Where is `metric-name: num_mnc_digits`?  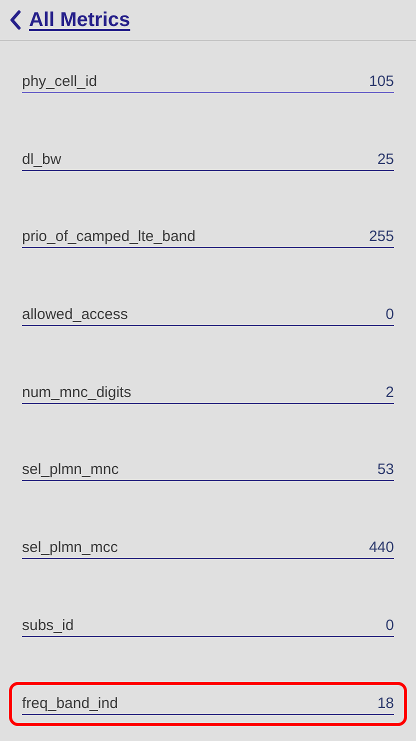 metric-name: num_mnc_digits is located at coordinates (77, 392).